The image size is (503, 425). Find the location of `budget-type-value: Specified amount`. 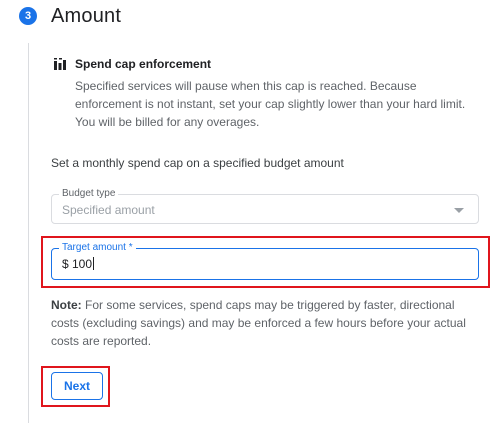

budget-type-value: Specified amount is located at coordinates (108, 210).